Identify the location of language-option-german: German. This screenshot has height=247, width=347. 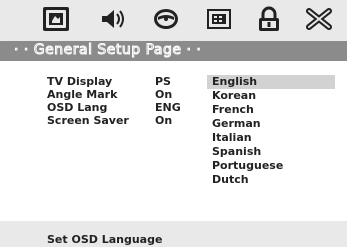
(271, 124).